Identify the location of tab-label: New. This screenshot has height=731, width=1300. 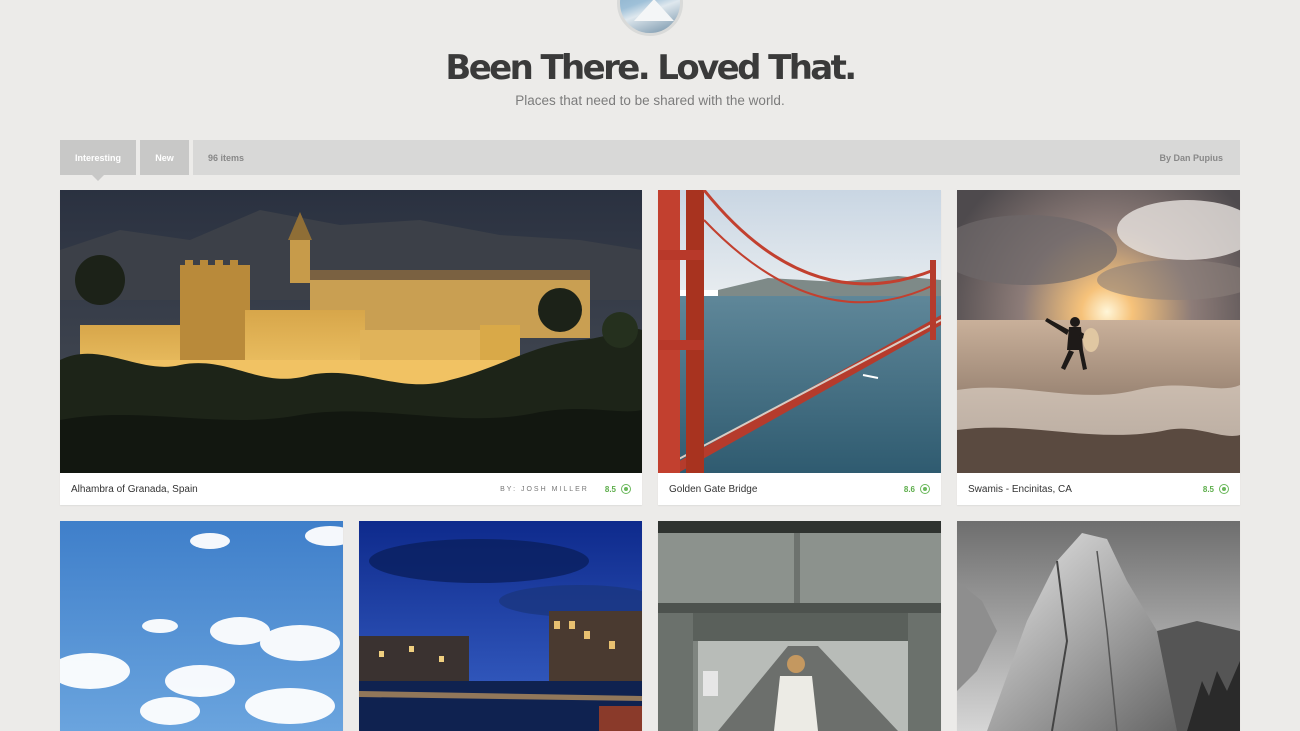
(164, 157).